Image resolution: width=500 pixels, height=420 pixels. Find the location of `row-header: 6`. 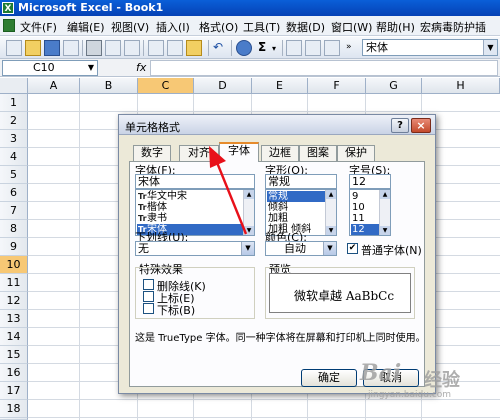

row-header: 6 is located at coordinates (14, 193).